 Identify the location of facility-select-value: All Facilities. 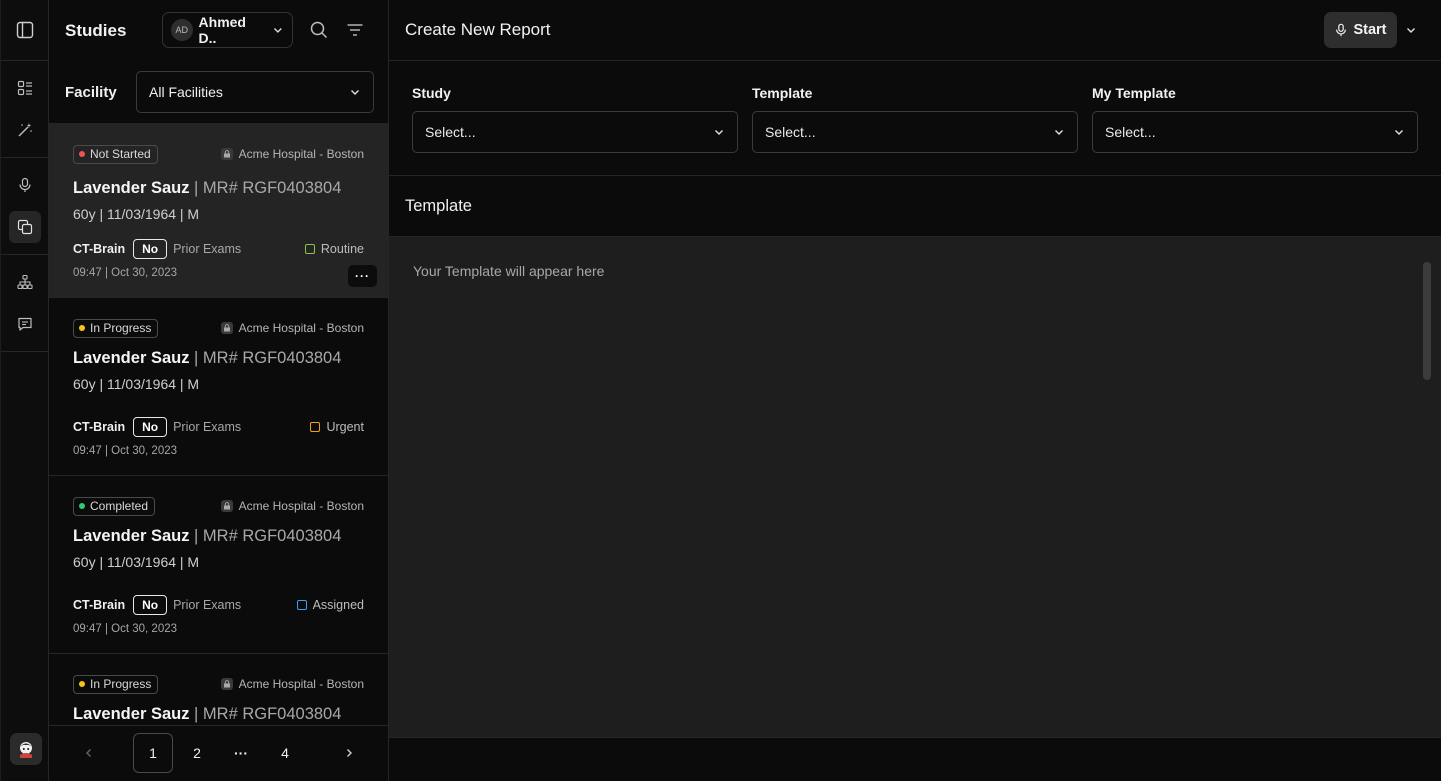
(186, 92).